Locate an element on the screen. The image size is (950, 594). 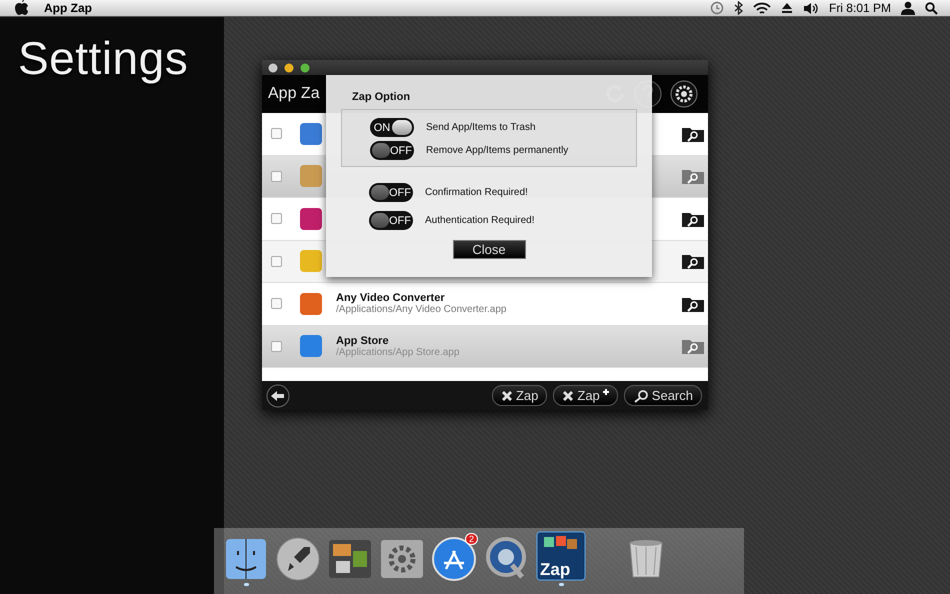
app-name: App Store is located at coordinates (363, 340).